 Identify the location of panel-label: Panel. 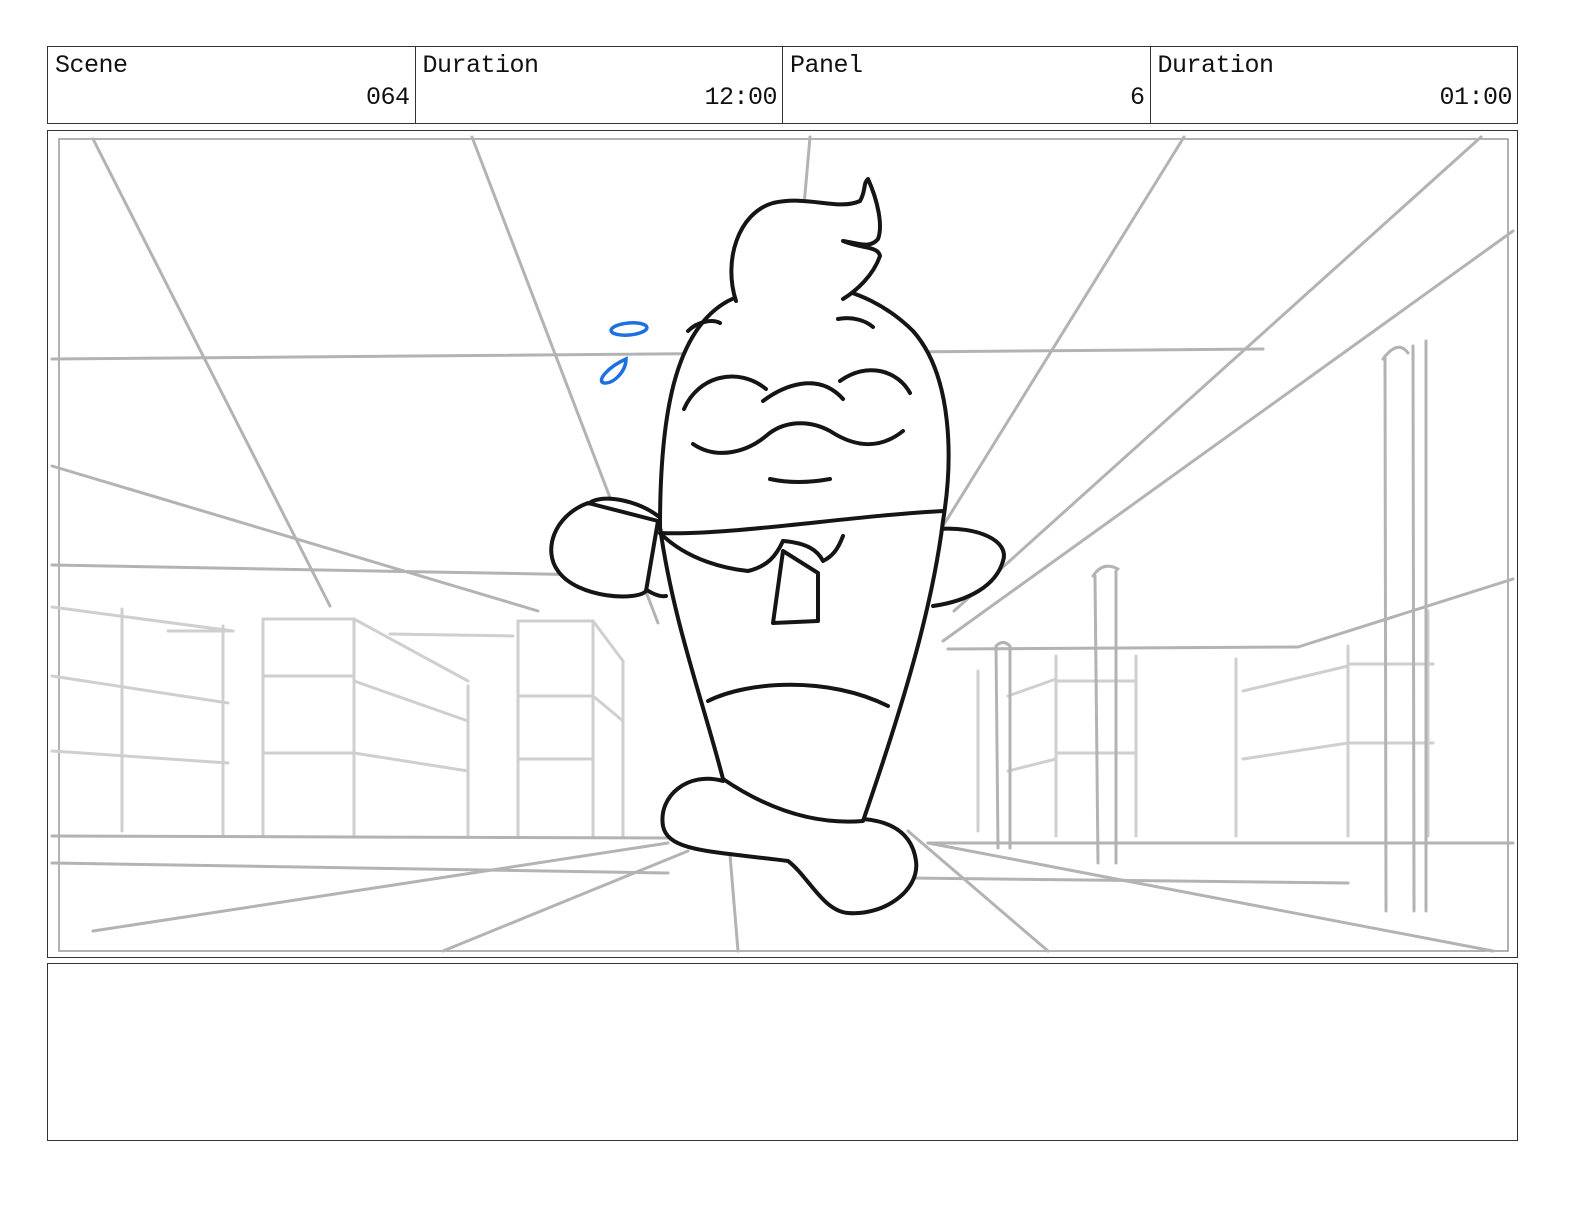
(826, 65).